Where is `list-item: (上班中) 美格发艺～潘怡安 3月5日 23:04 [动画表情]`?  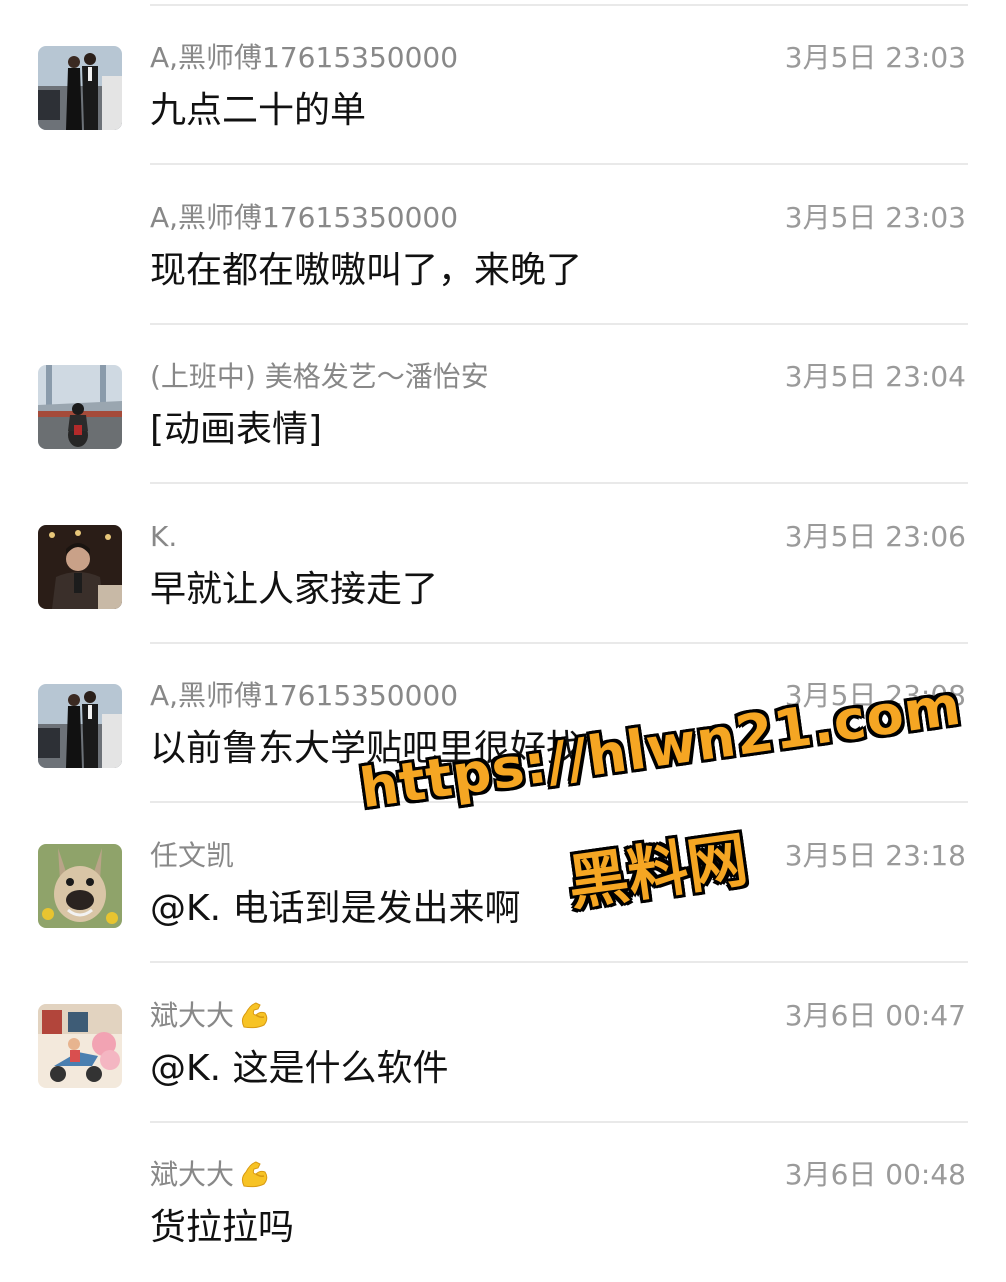 list-item: (上班中) 美格发艺～潘怡安 3月5日 23:04 [动画表情] is located at coordinates (503, 404).